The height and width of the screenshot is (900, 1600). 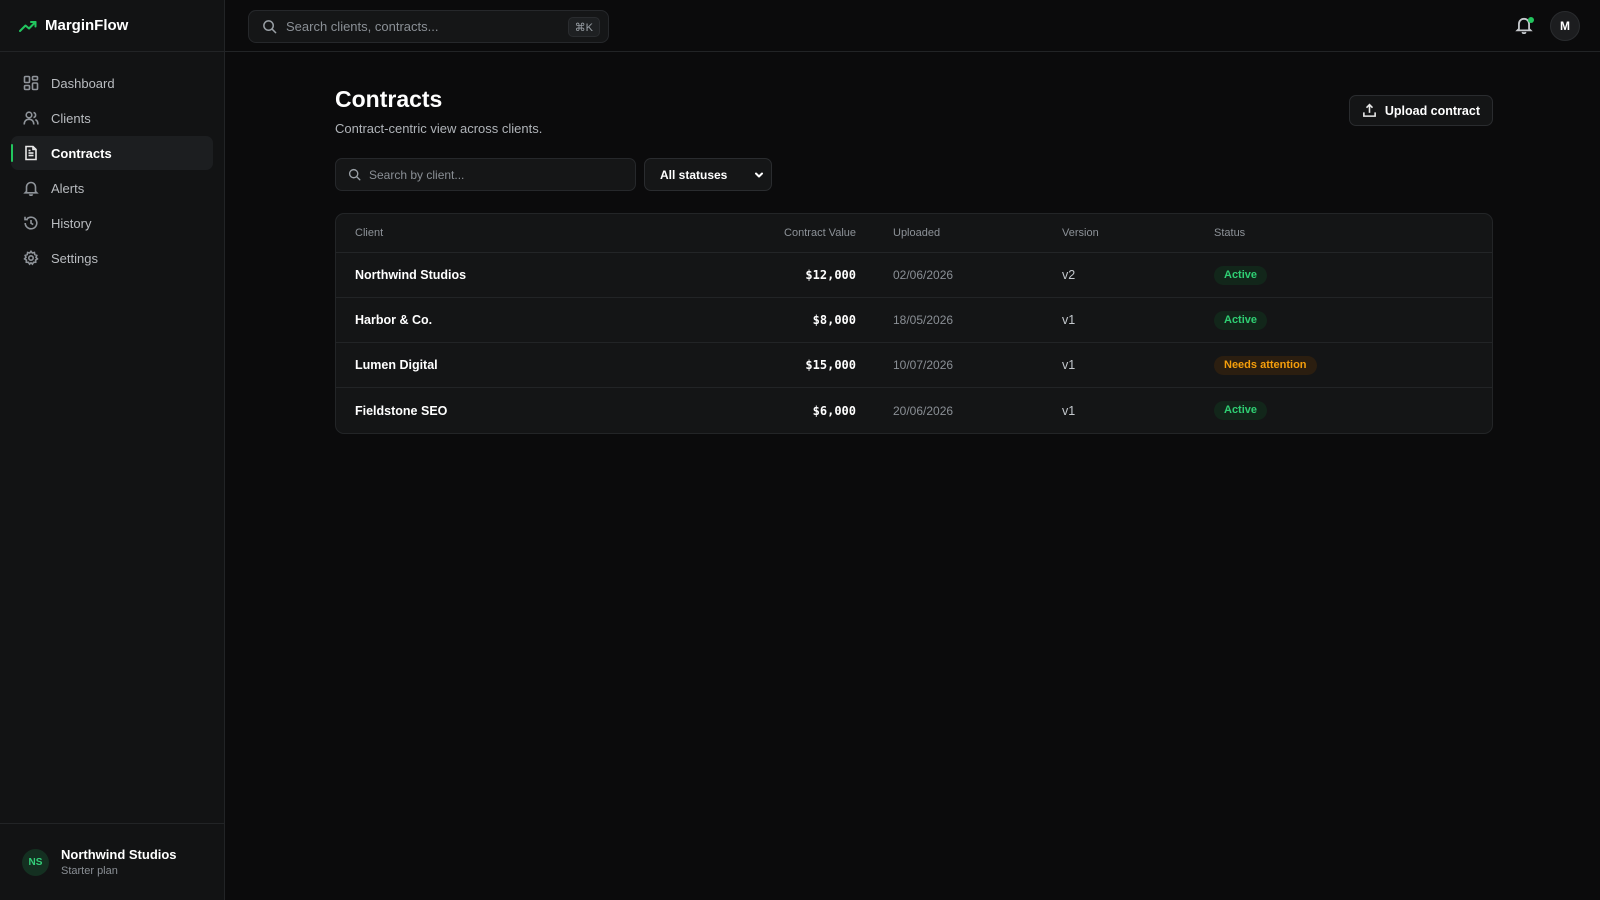 What do you see at coordinates (71, 118) in the screenshot?
I see `sidebar-item-label: Clients` at bounding box center [71, 118].